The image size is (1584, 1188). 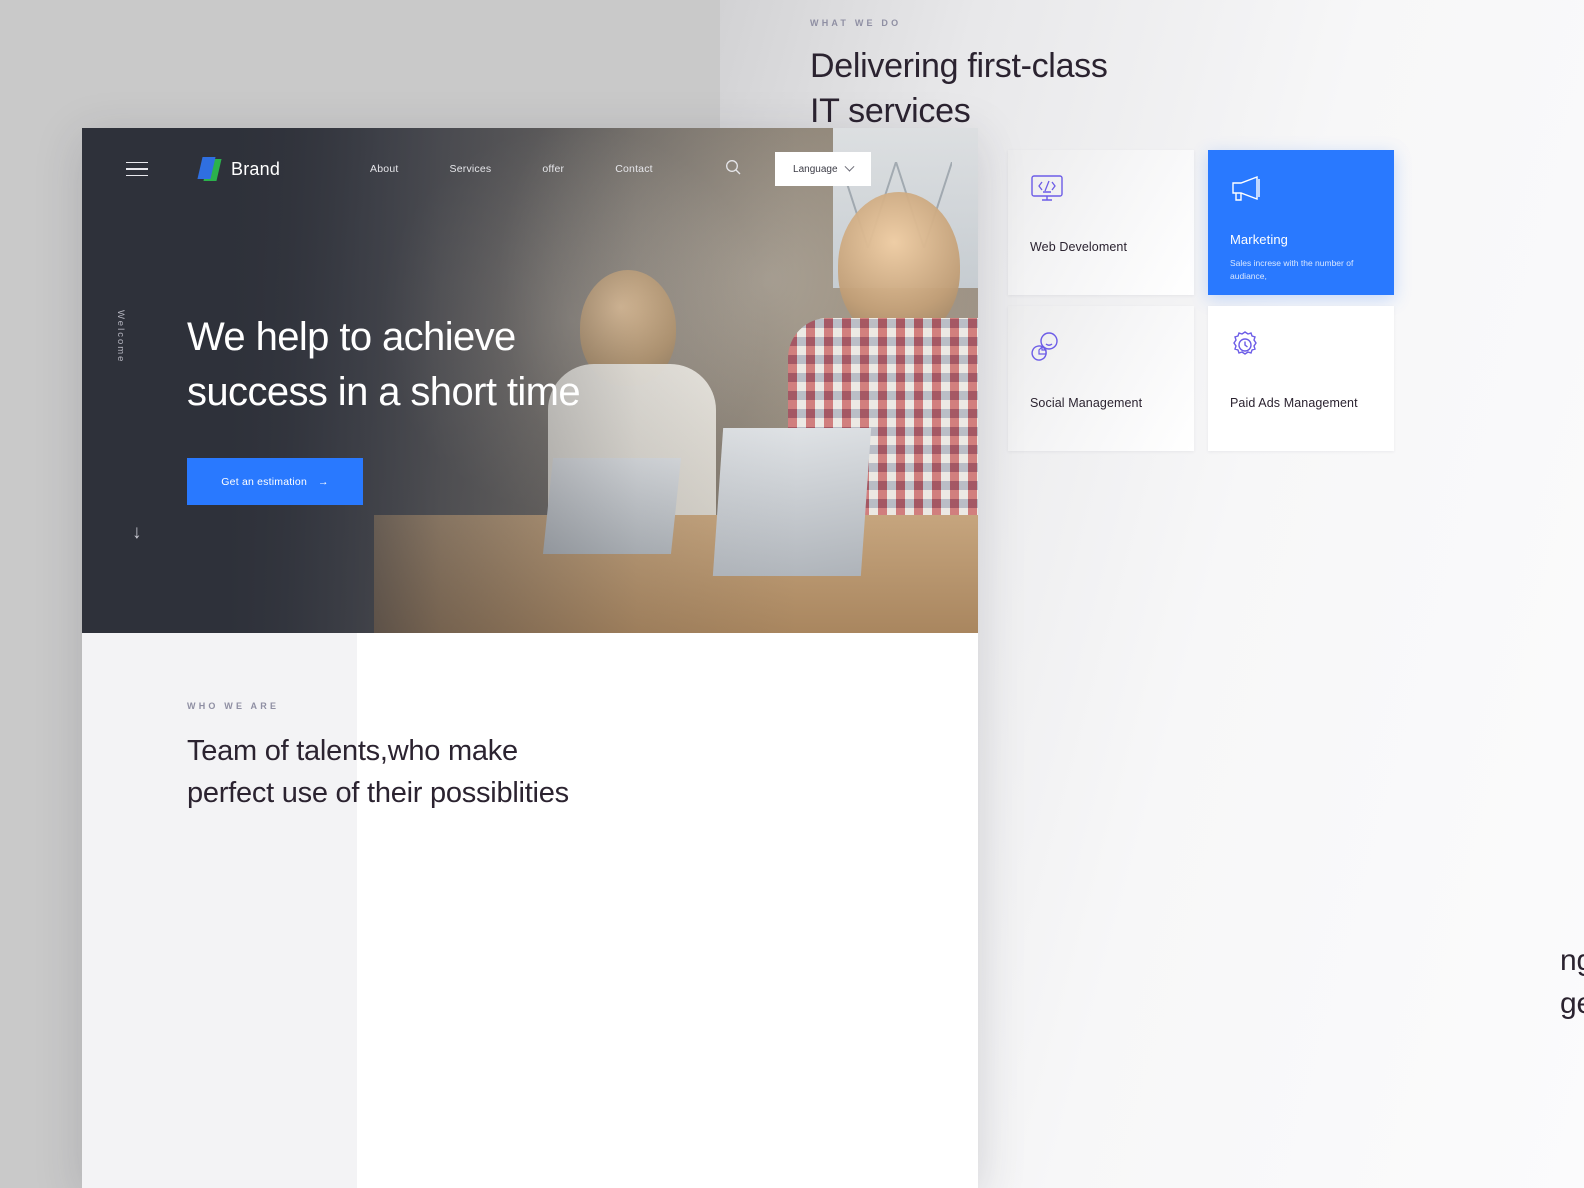 What do you see at coordinates (1259, 239) in the screenshot?
I see `service-card-title: Marketing` at bounding box center [1259, 239].